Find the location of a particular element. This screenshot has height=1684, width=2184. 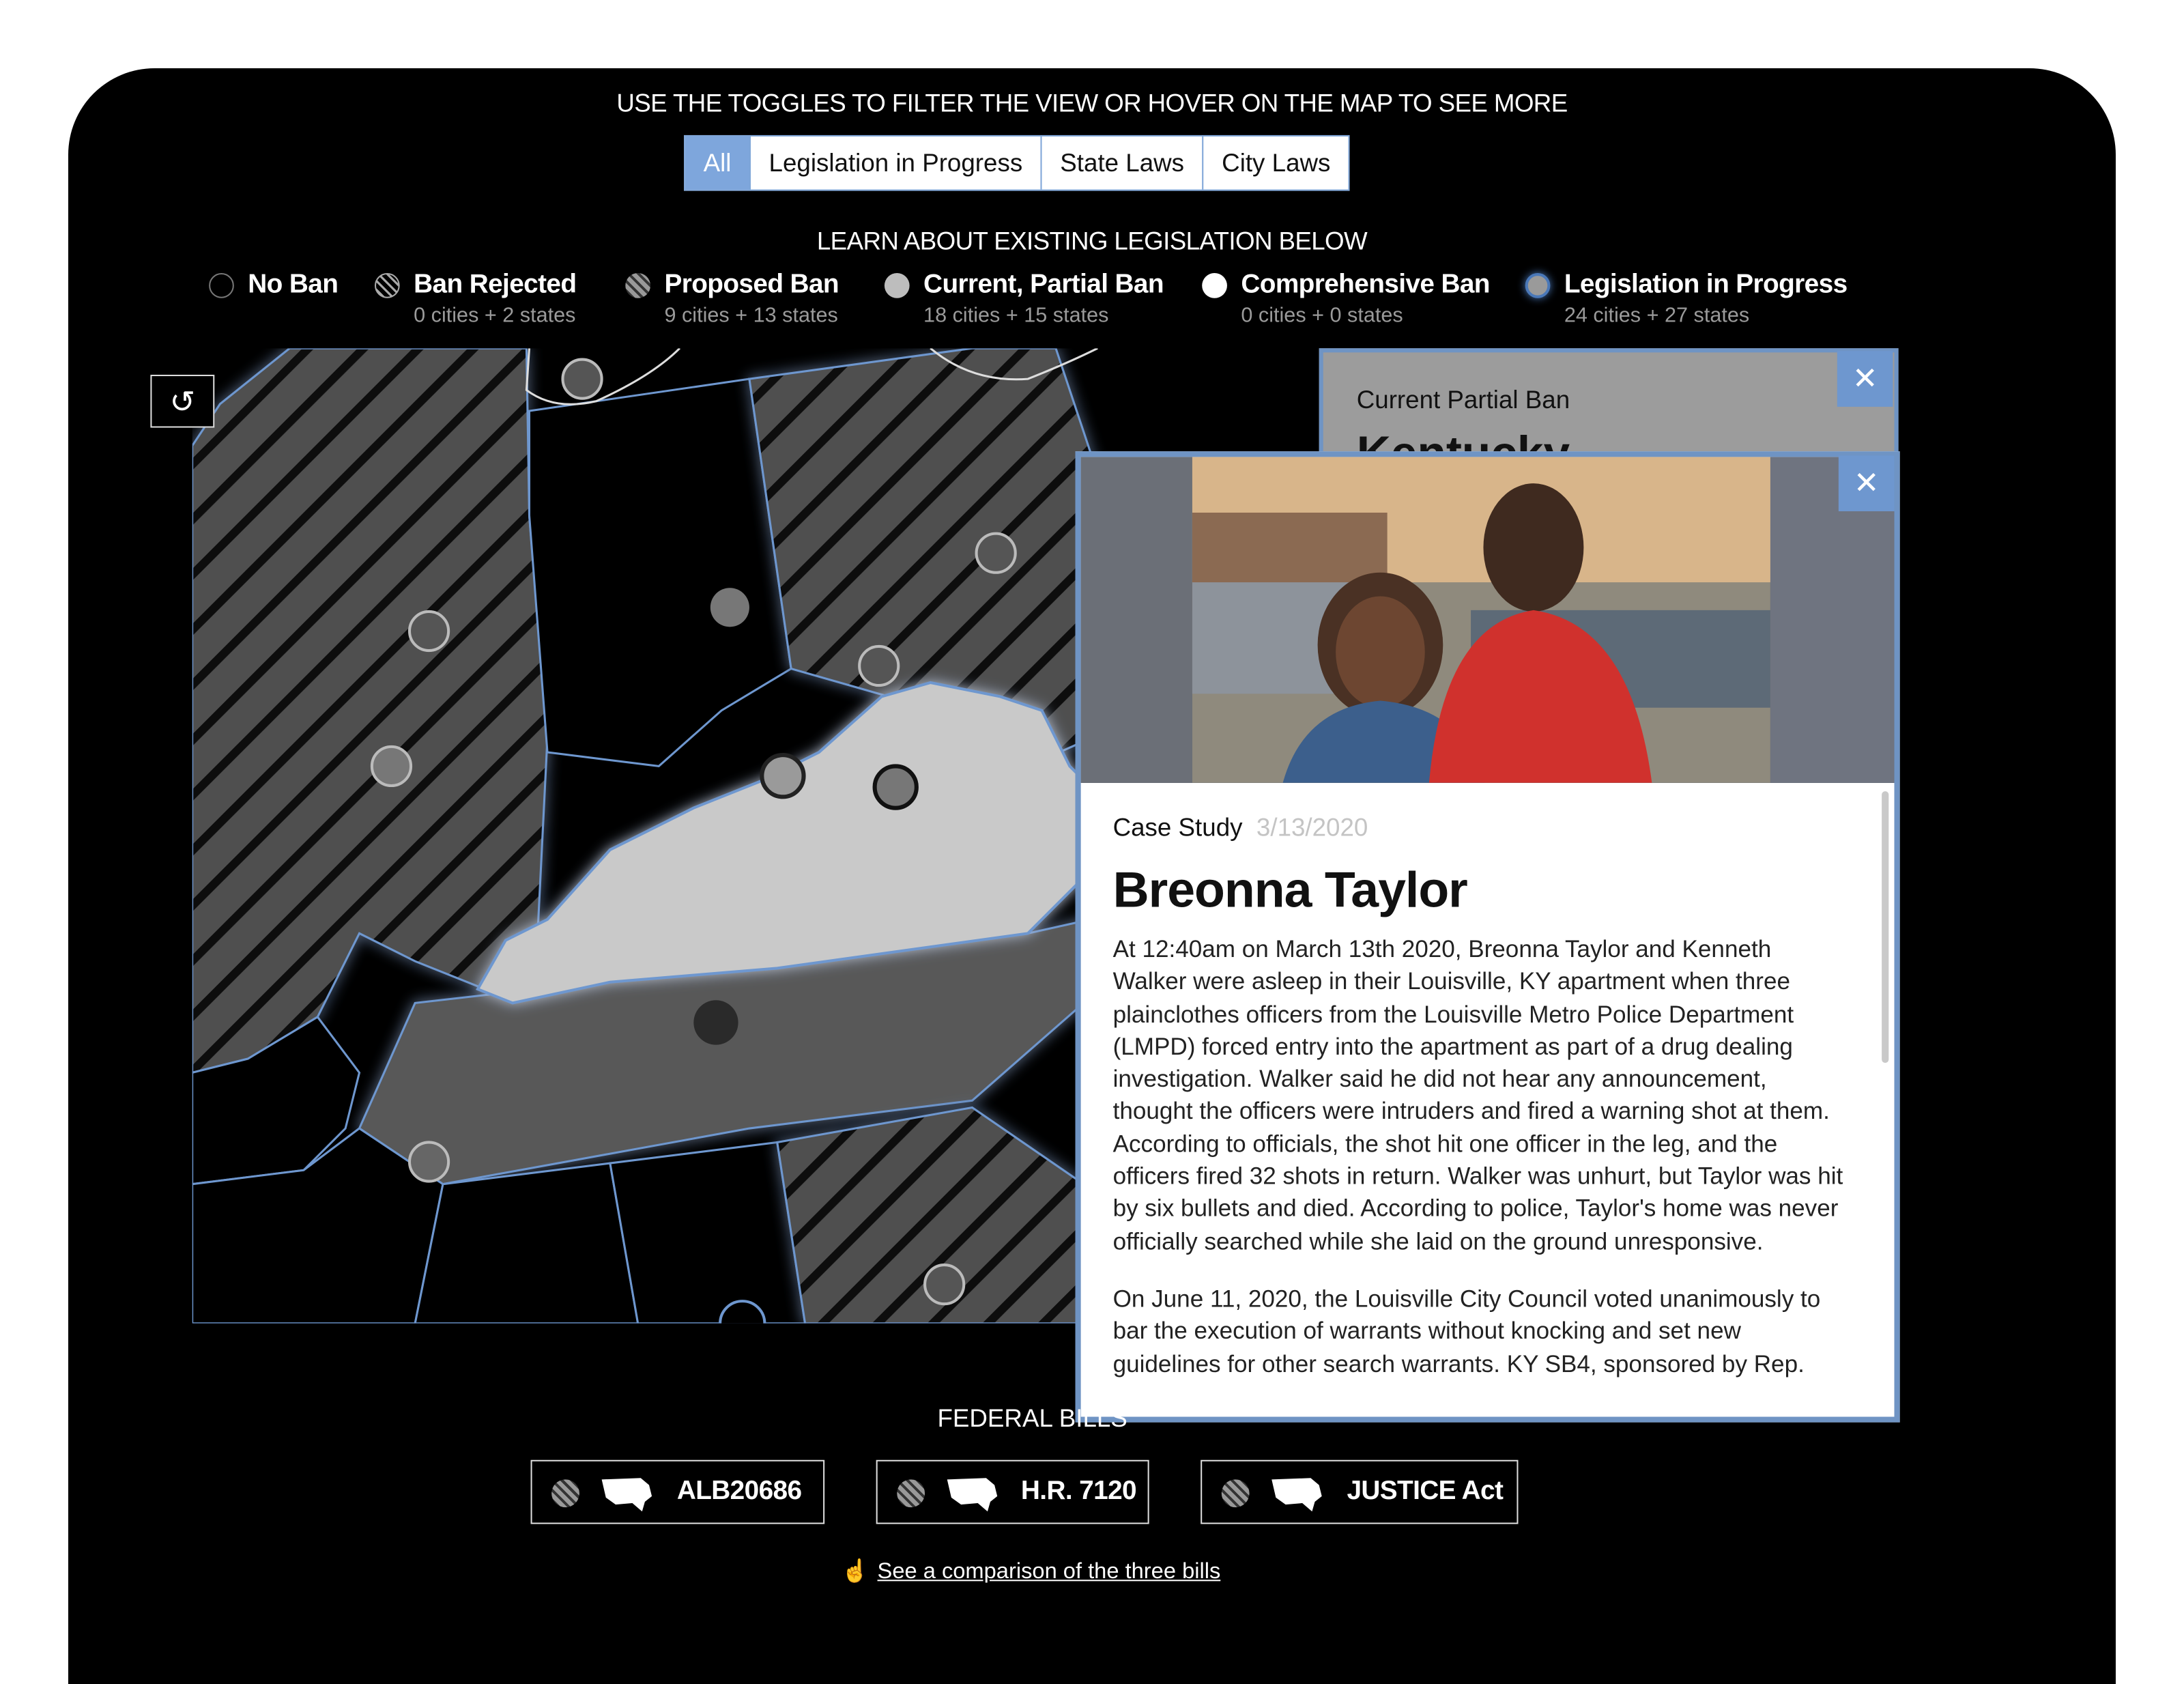

case-study-title: Breonna Taylor is located at coordinates (1290, 890).